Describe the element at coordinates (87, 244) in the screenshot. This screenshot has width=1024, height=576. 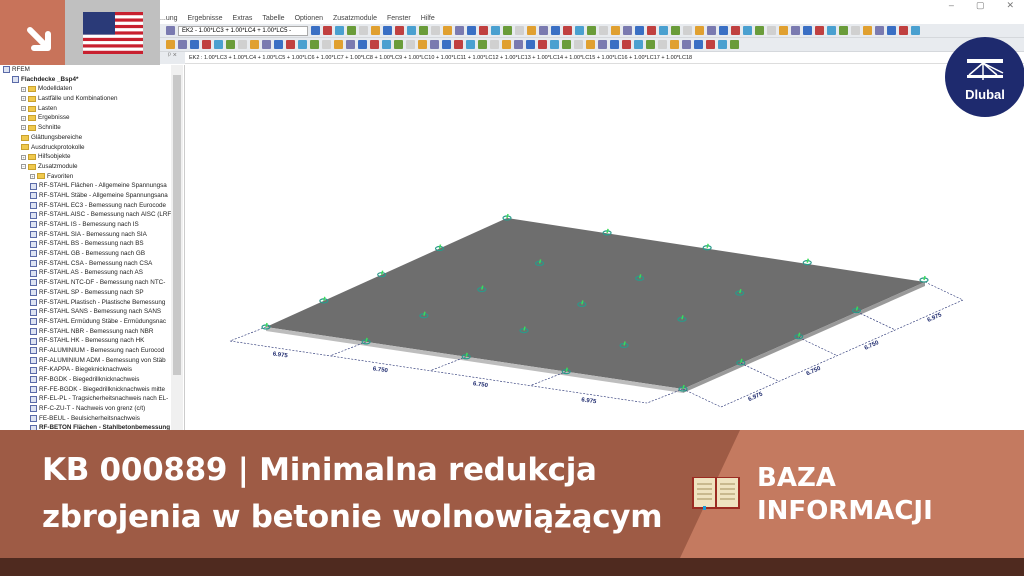
I see `tree-item-module: RF-STAHL BS - Bemessung nach BS` at that location.